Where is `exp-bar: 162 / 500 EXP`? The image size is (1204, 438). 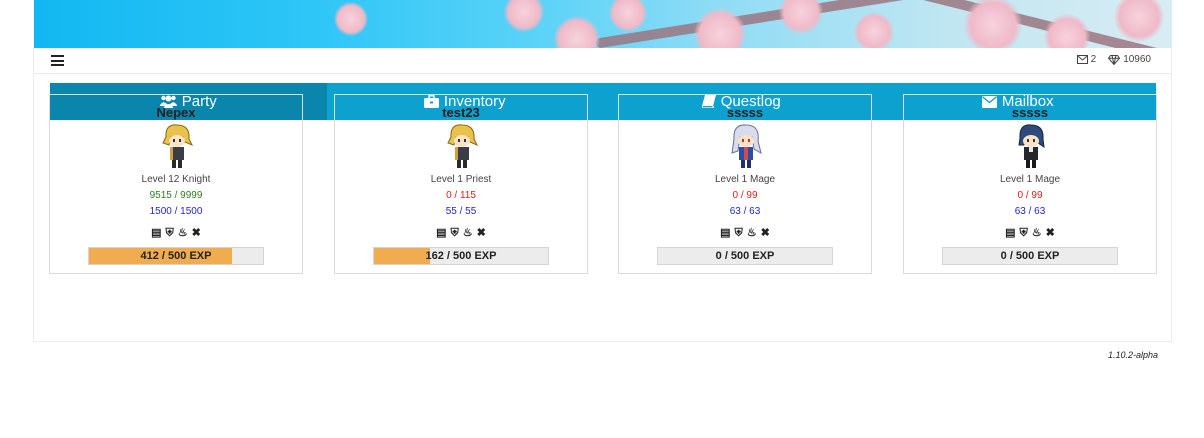
exp-bar: 162 / 500 EXP is located at coordinates (461, 256).